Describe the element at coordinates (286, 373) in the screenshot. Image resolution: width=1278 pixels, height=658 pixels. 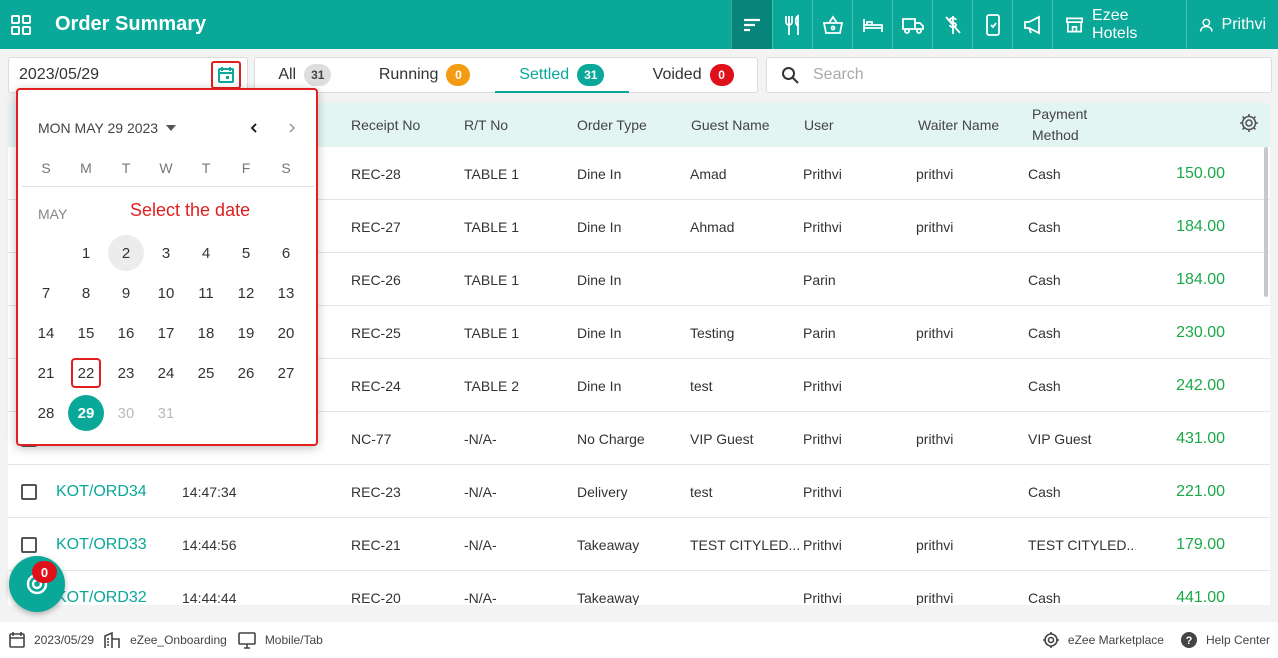
I see `day-cell: 27` at that location.